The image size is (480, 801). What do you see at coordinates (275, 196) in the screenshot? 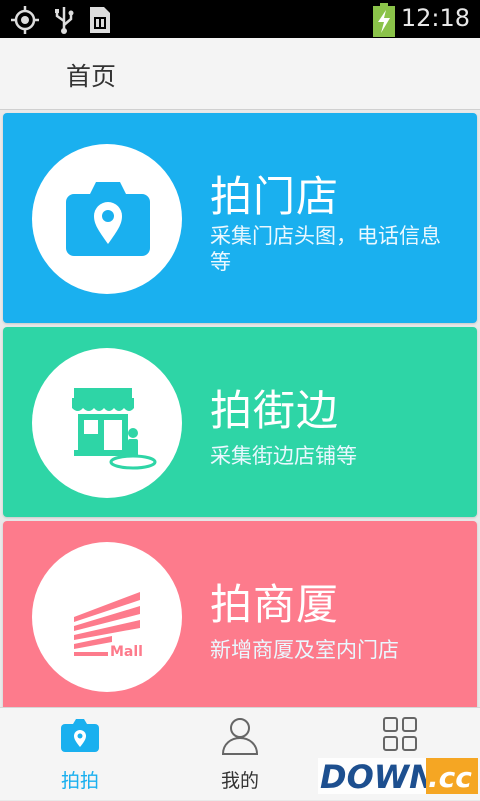
I see `card-title: 拍门店` at bounding box center [275, 196].